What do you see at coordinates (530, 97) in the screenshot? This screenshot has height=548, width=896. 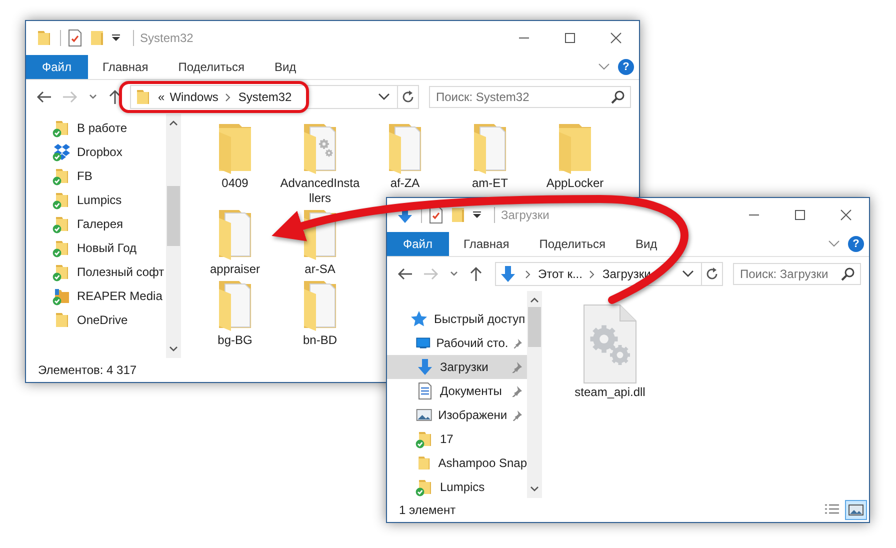 I see `search-field: Поиск: System32` at bounding box center [530, 97].